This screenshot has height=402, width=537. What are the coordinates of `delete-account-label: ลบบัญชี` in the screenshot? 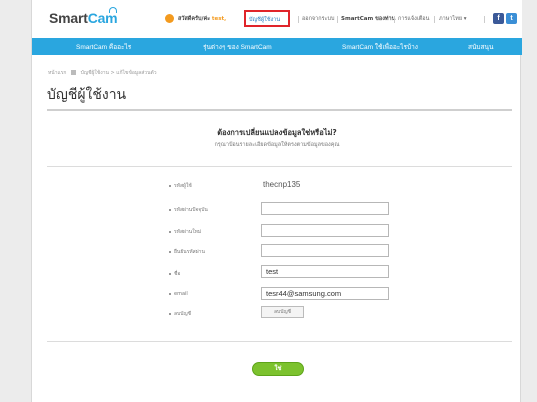 It's located at (180, 314).